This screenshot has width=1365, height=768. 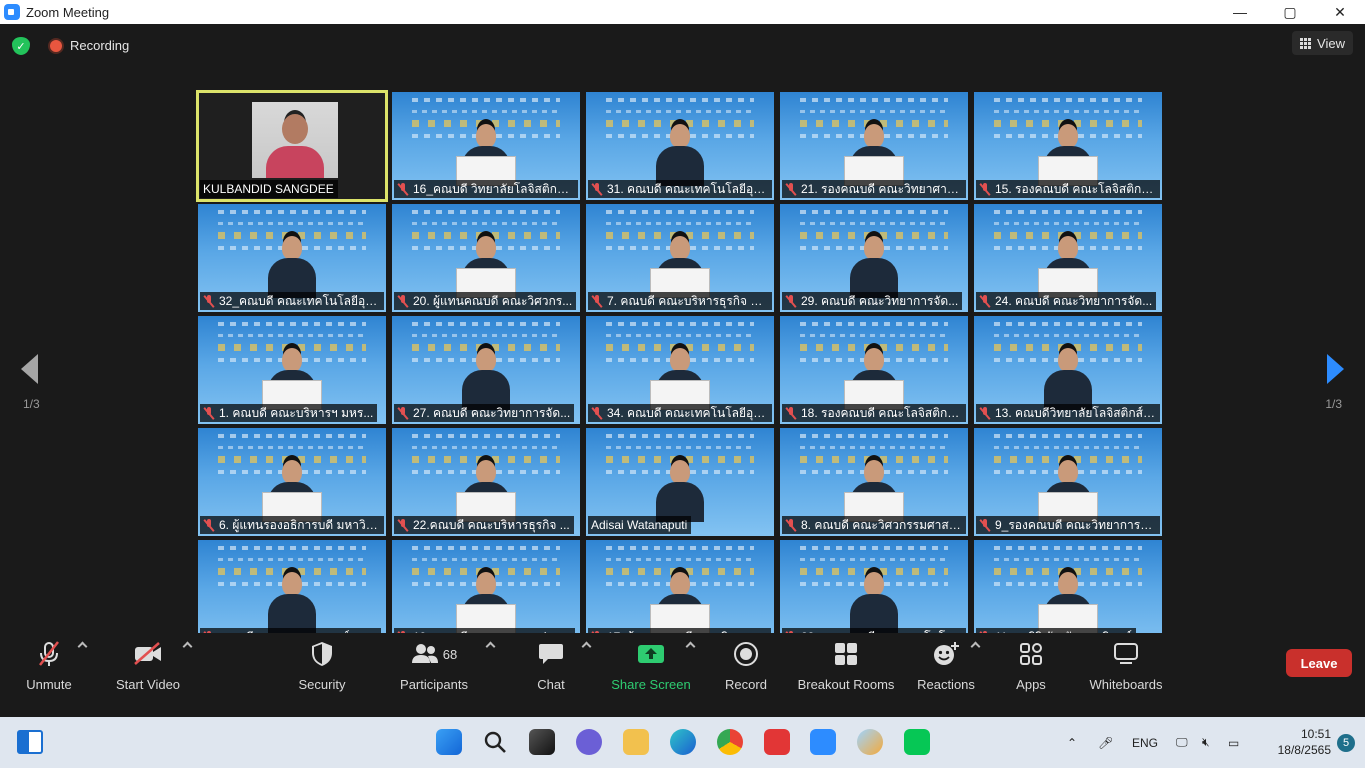 I want to click on leave-button: Leave, so click(x=1319, y=663).